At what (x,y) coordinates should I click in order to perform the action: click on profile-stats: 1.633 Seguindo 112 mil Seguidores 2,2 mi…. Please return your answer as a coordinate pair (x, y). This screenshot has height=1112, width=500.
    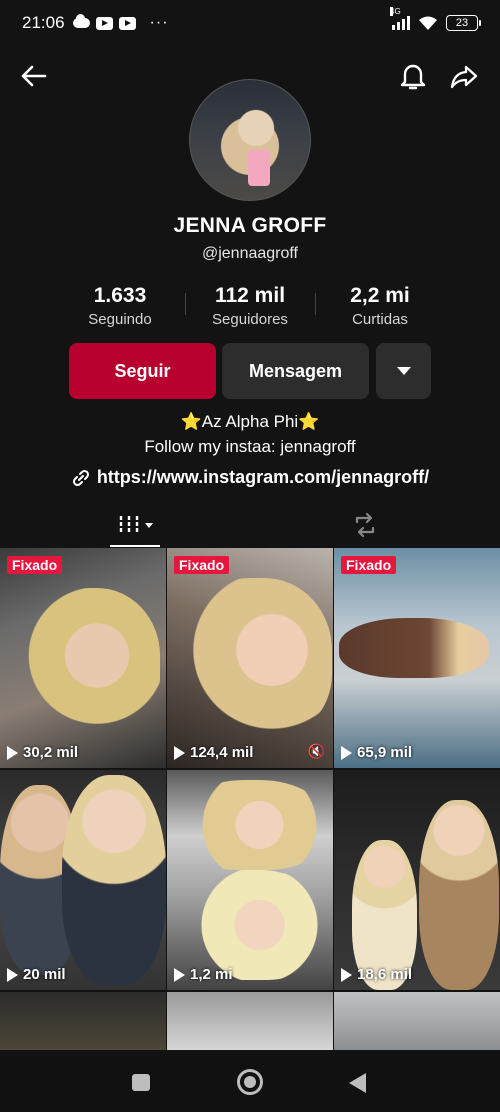
    Looking at the image, I should click on (250, 306).